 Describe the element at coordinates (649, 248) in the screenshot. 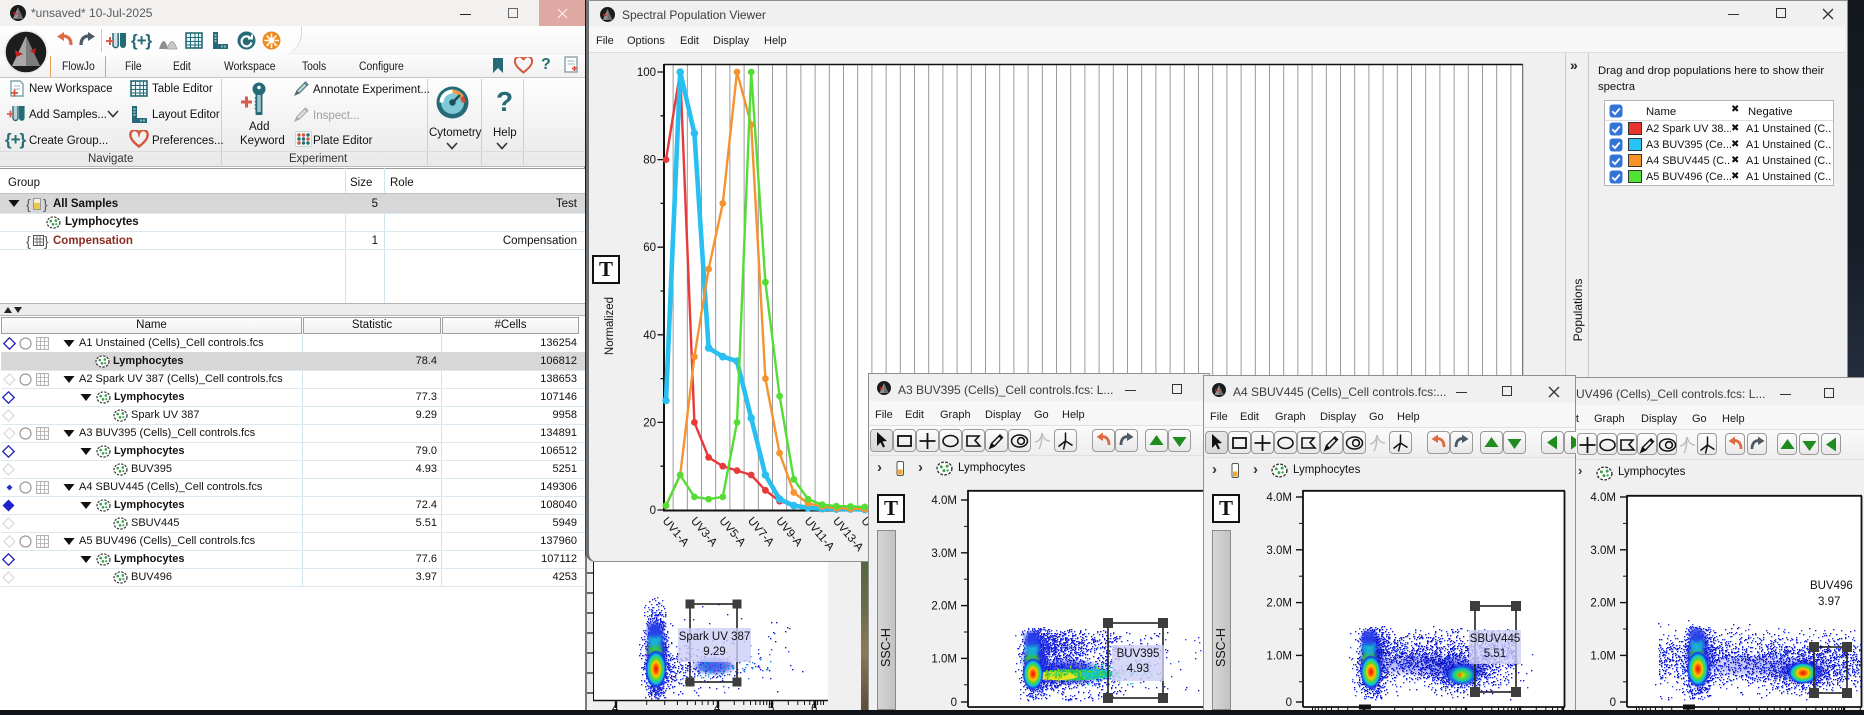

I see `svg-text: 60` at that location.